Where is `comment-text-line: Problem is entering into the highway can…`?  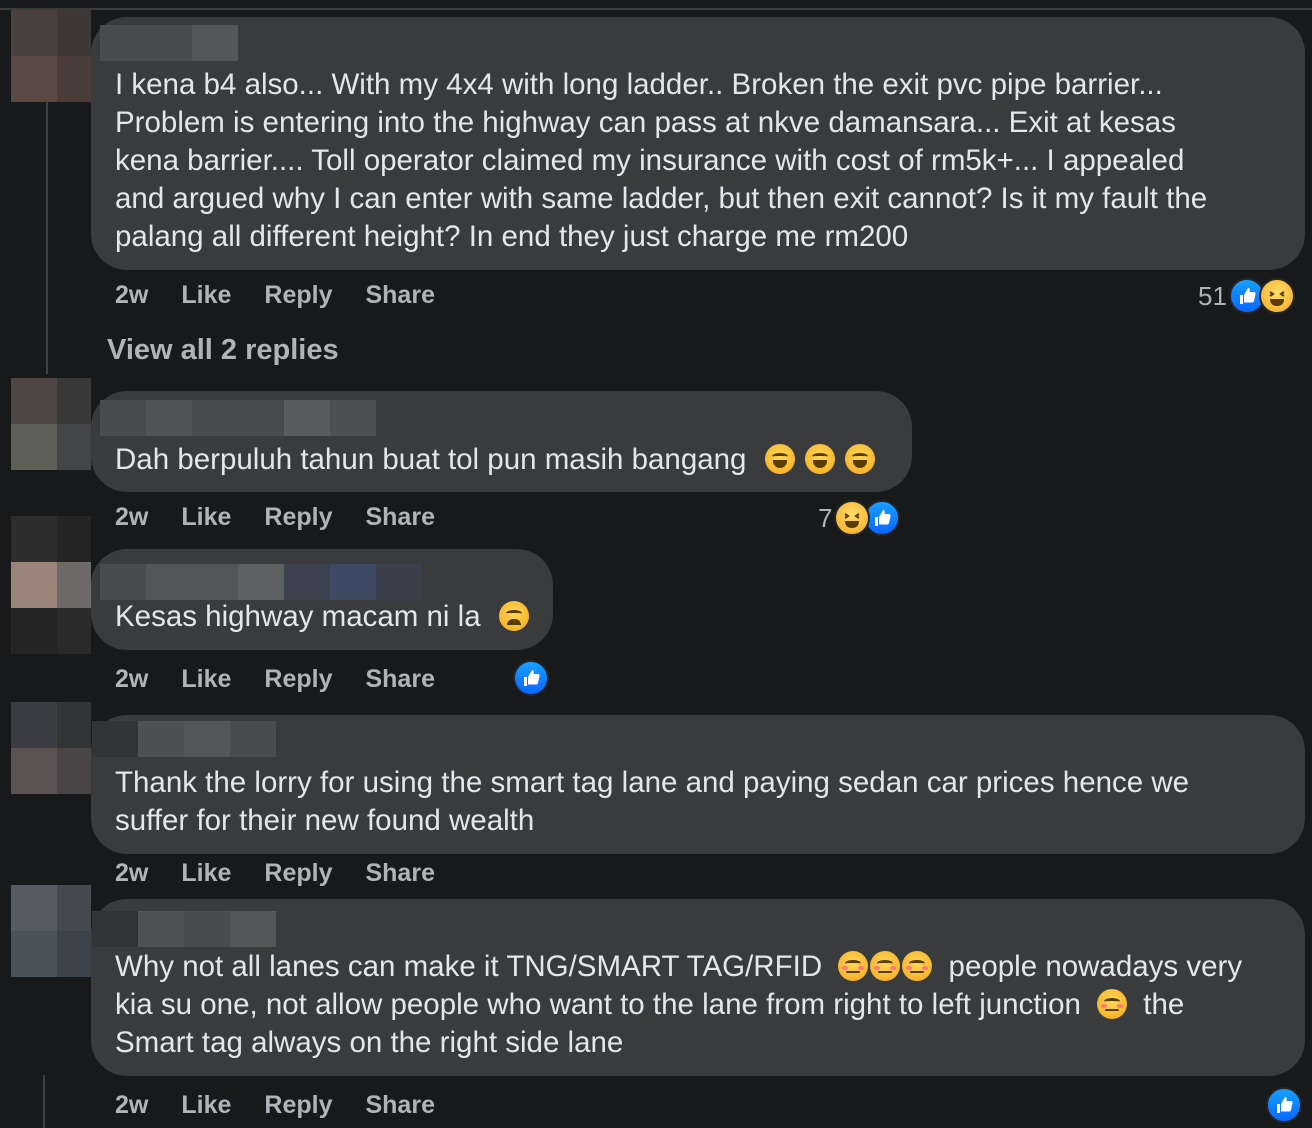 comment-text-line: Problem is entering into the highway can… is located at coordinates (645, 122).